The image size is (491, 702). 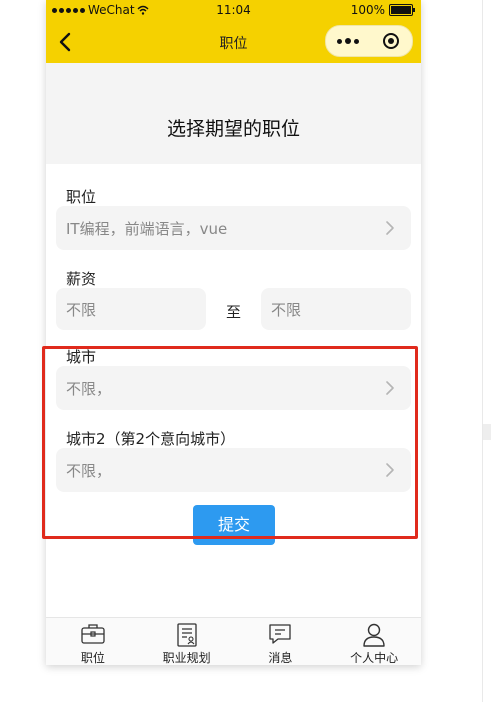 I want to click on page-edge-divider, so click(x=482, y=351).